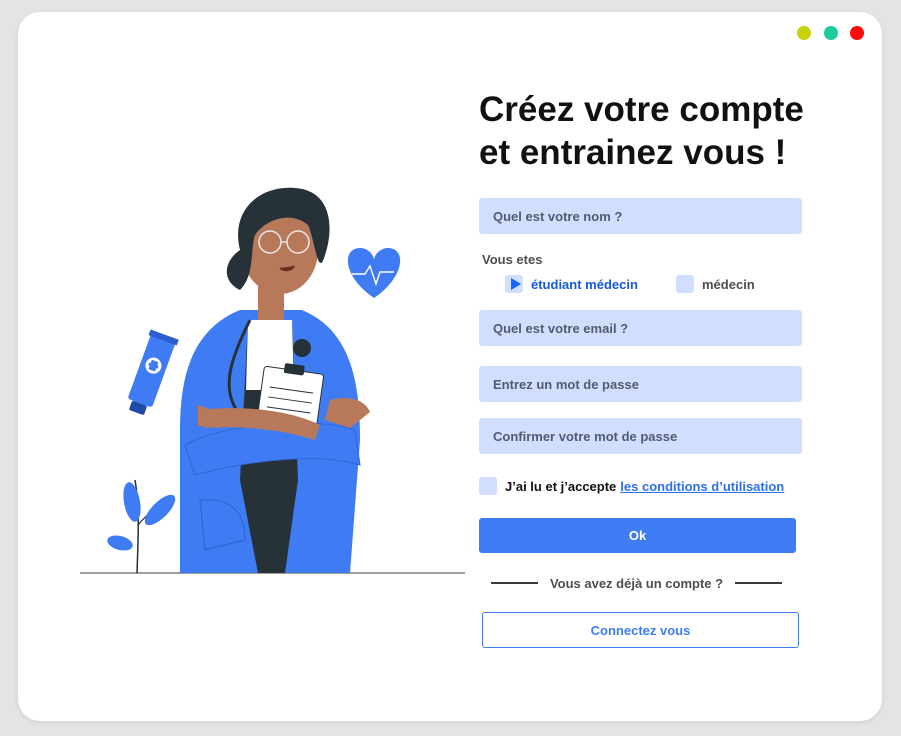  Describe the element at coordinates (640, 384) in the screenshot. I see `password-field: Entrez un mot de passe` at that location.